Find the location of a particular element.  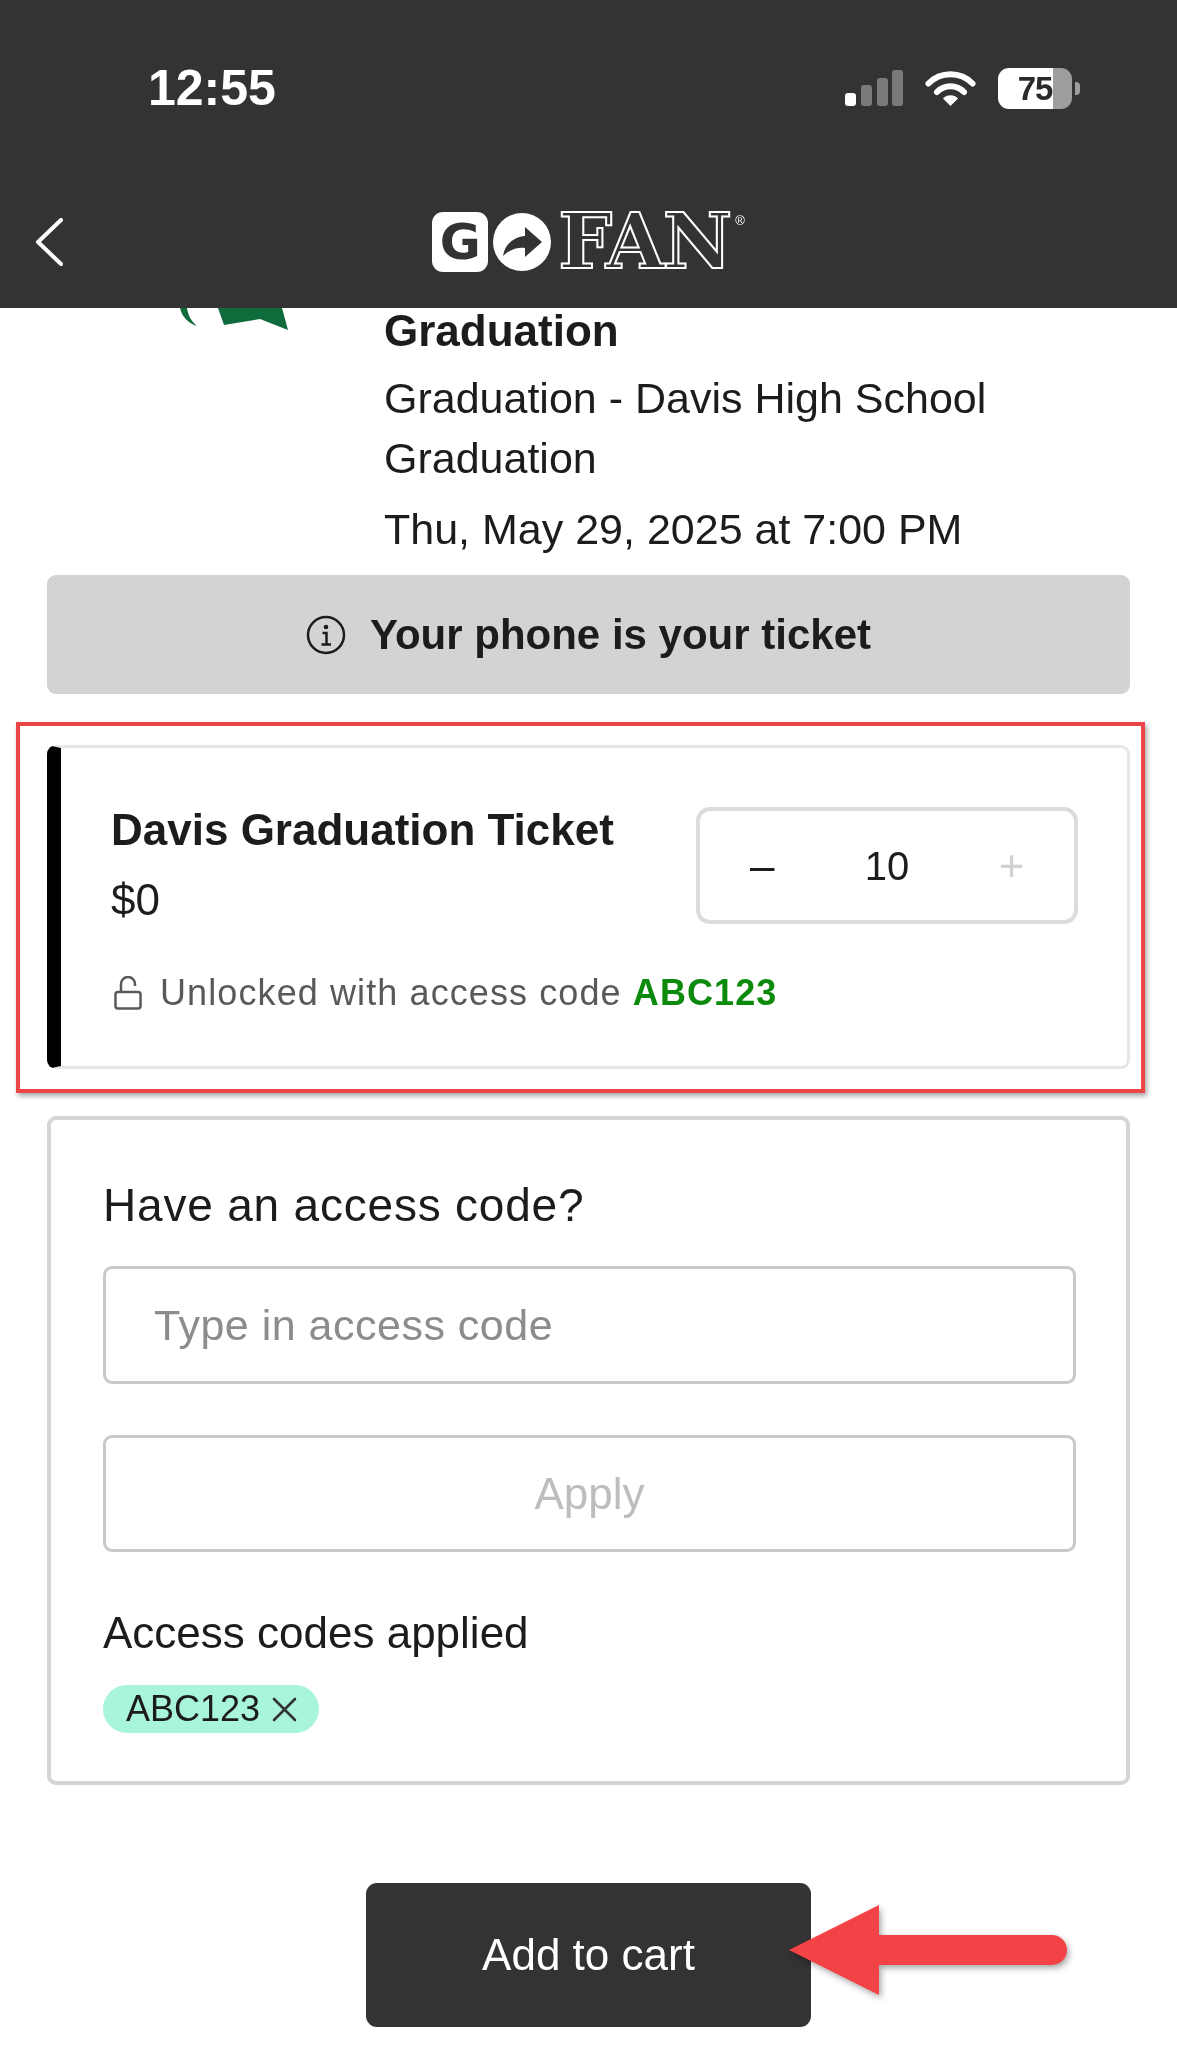

arrow-circle-icon is located at coordinates (522, 242).